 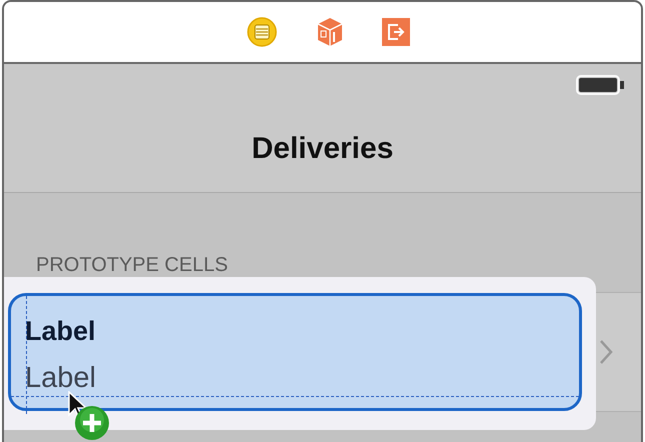 What do you see at coordinates (396, 32) in the screenshot?
I see `exit-icon` at bounding box center [396, 32].